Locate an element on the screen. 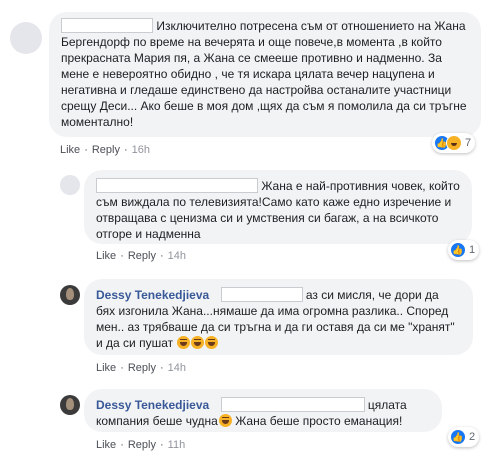 Image resolution: width=498 pixels, height=459 pixels. reaction-count: 2 is located at coordinates (472, 437).